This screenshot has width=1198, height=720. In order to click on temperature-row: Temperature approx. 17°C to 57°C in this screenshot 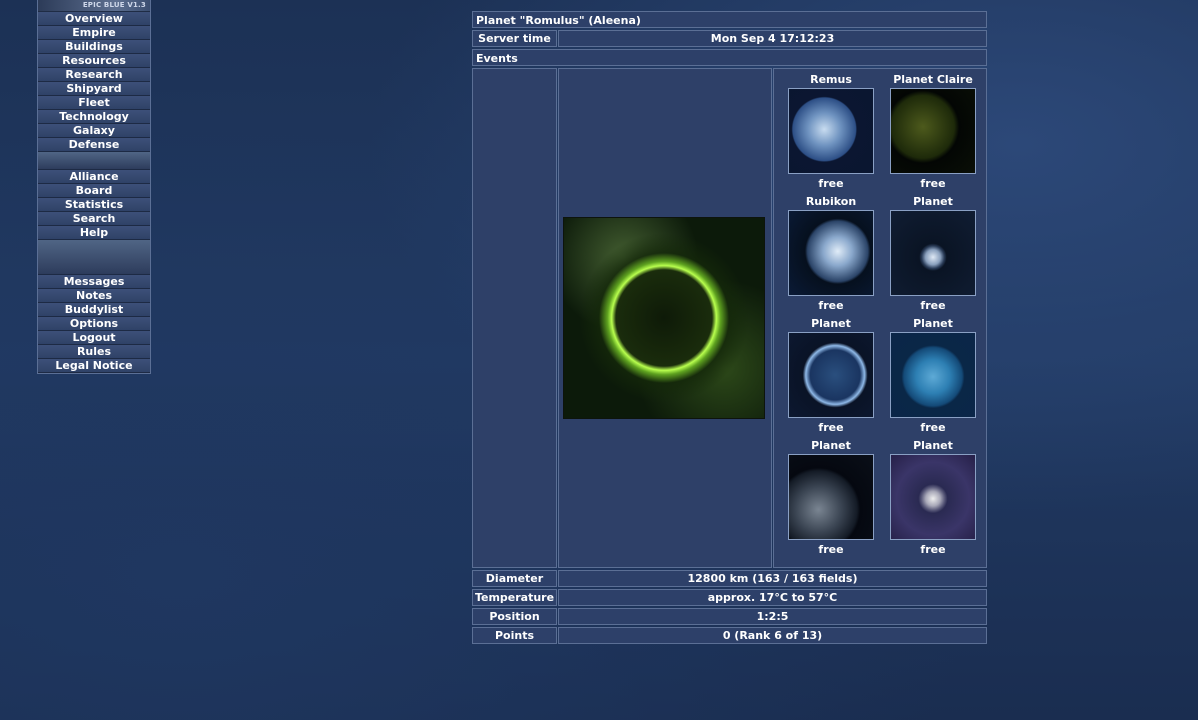, I will do `click(729, 597)`.